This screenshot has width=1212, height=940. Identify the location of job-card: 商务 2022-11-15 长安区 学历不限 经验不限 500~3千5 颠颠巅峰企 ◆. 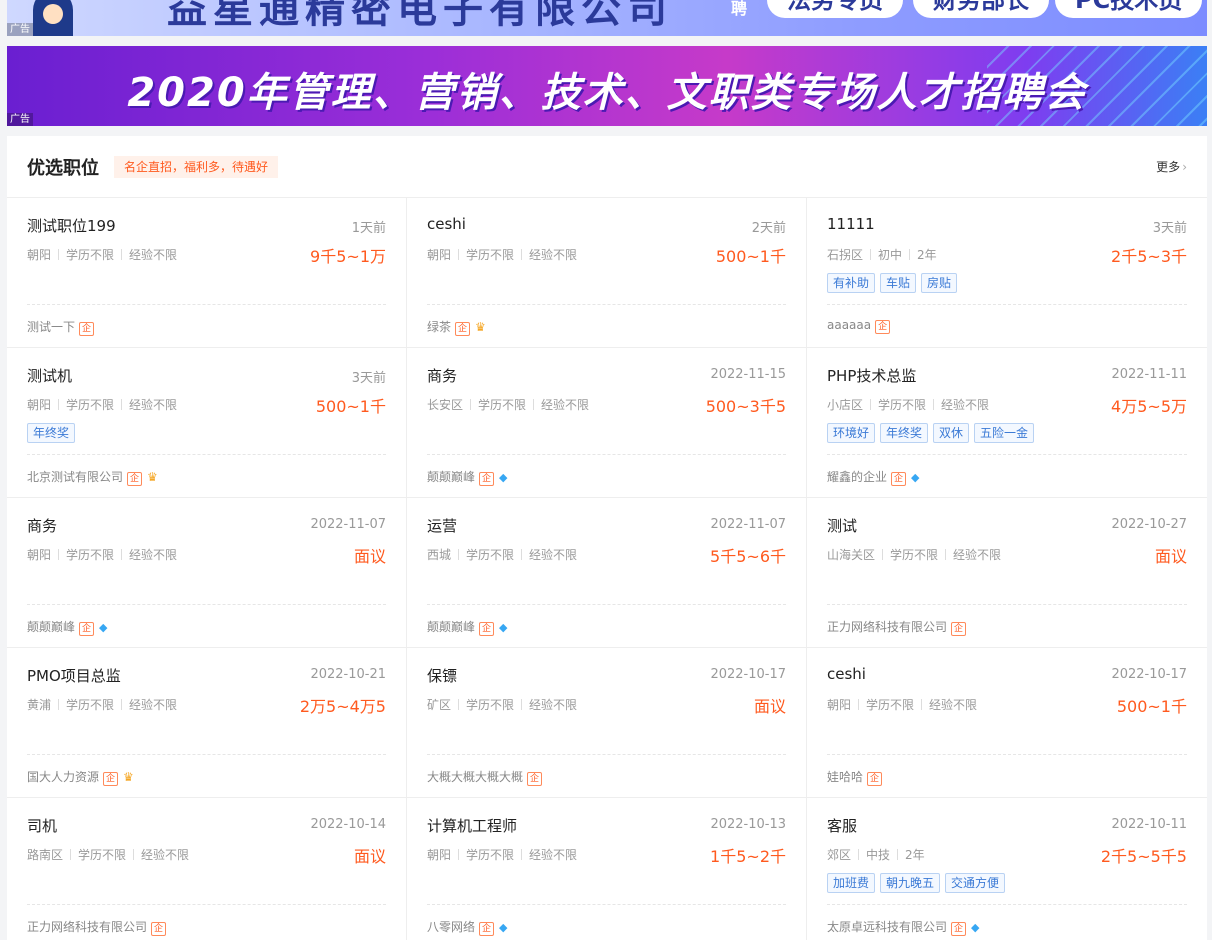
(607, 423).